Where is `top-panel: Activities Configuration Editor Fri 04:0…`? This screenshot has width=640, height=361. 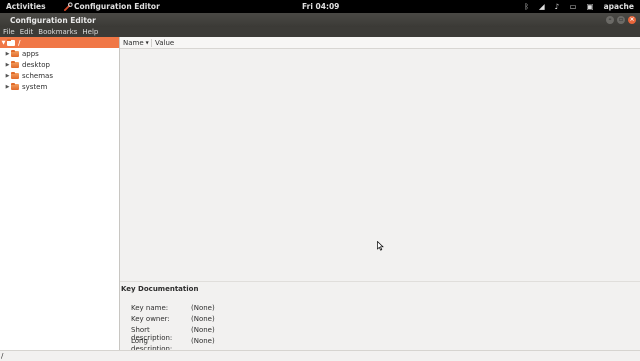 top-panel: Activities Configuration Editor Fri 04:0… is located at coordinates (320, 6).